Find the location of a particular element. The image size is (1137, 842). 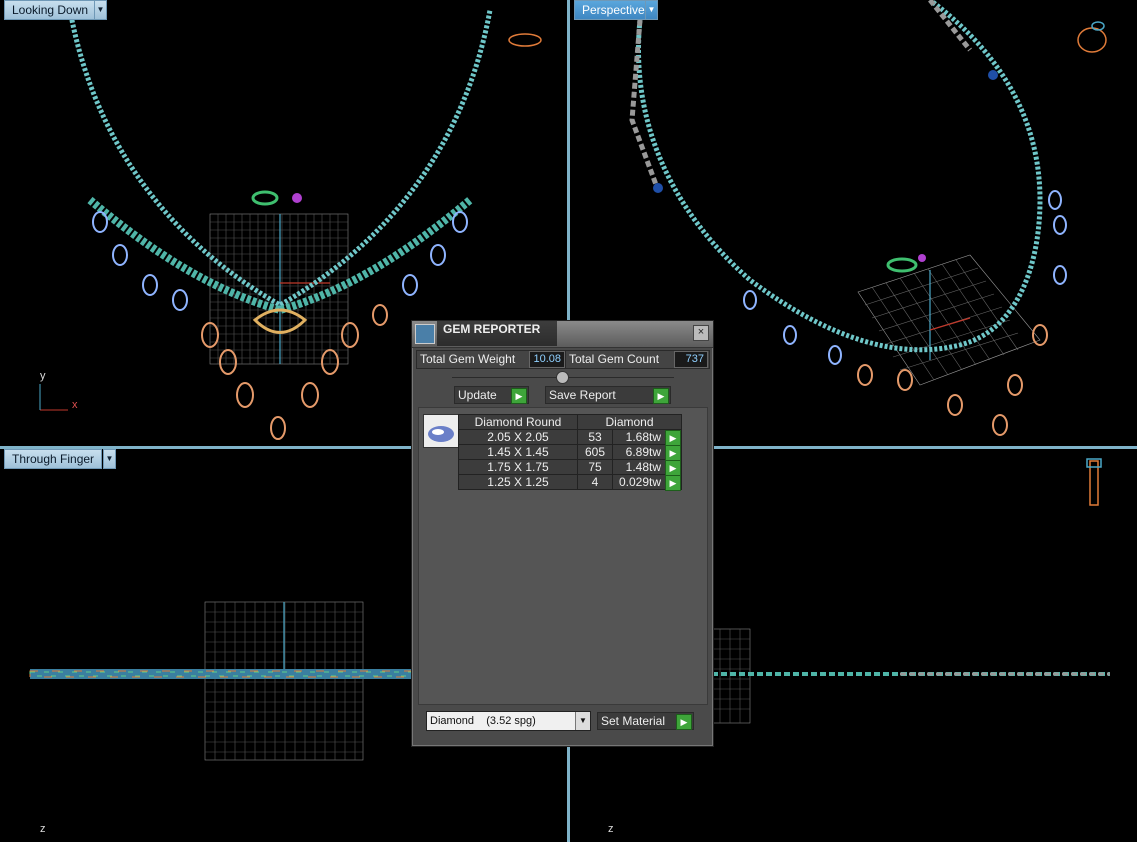

save-report-button: Save Report ▶ is located at coordinates (608, 395).